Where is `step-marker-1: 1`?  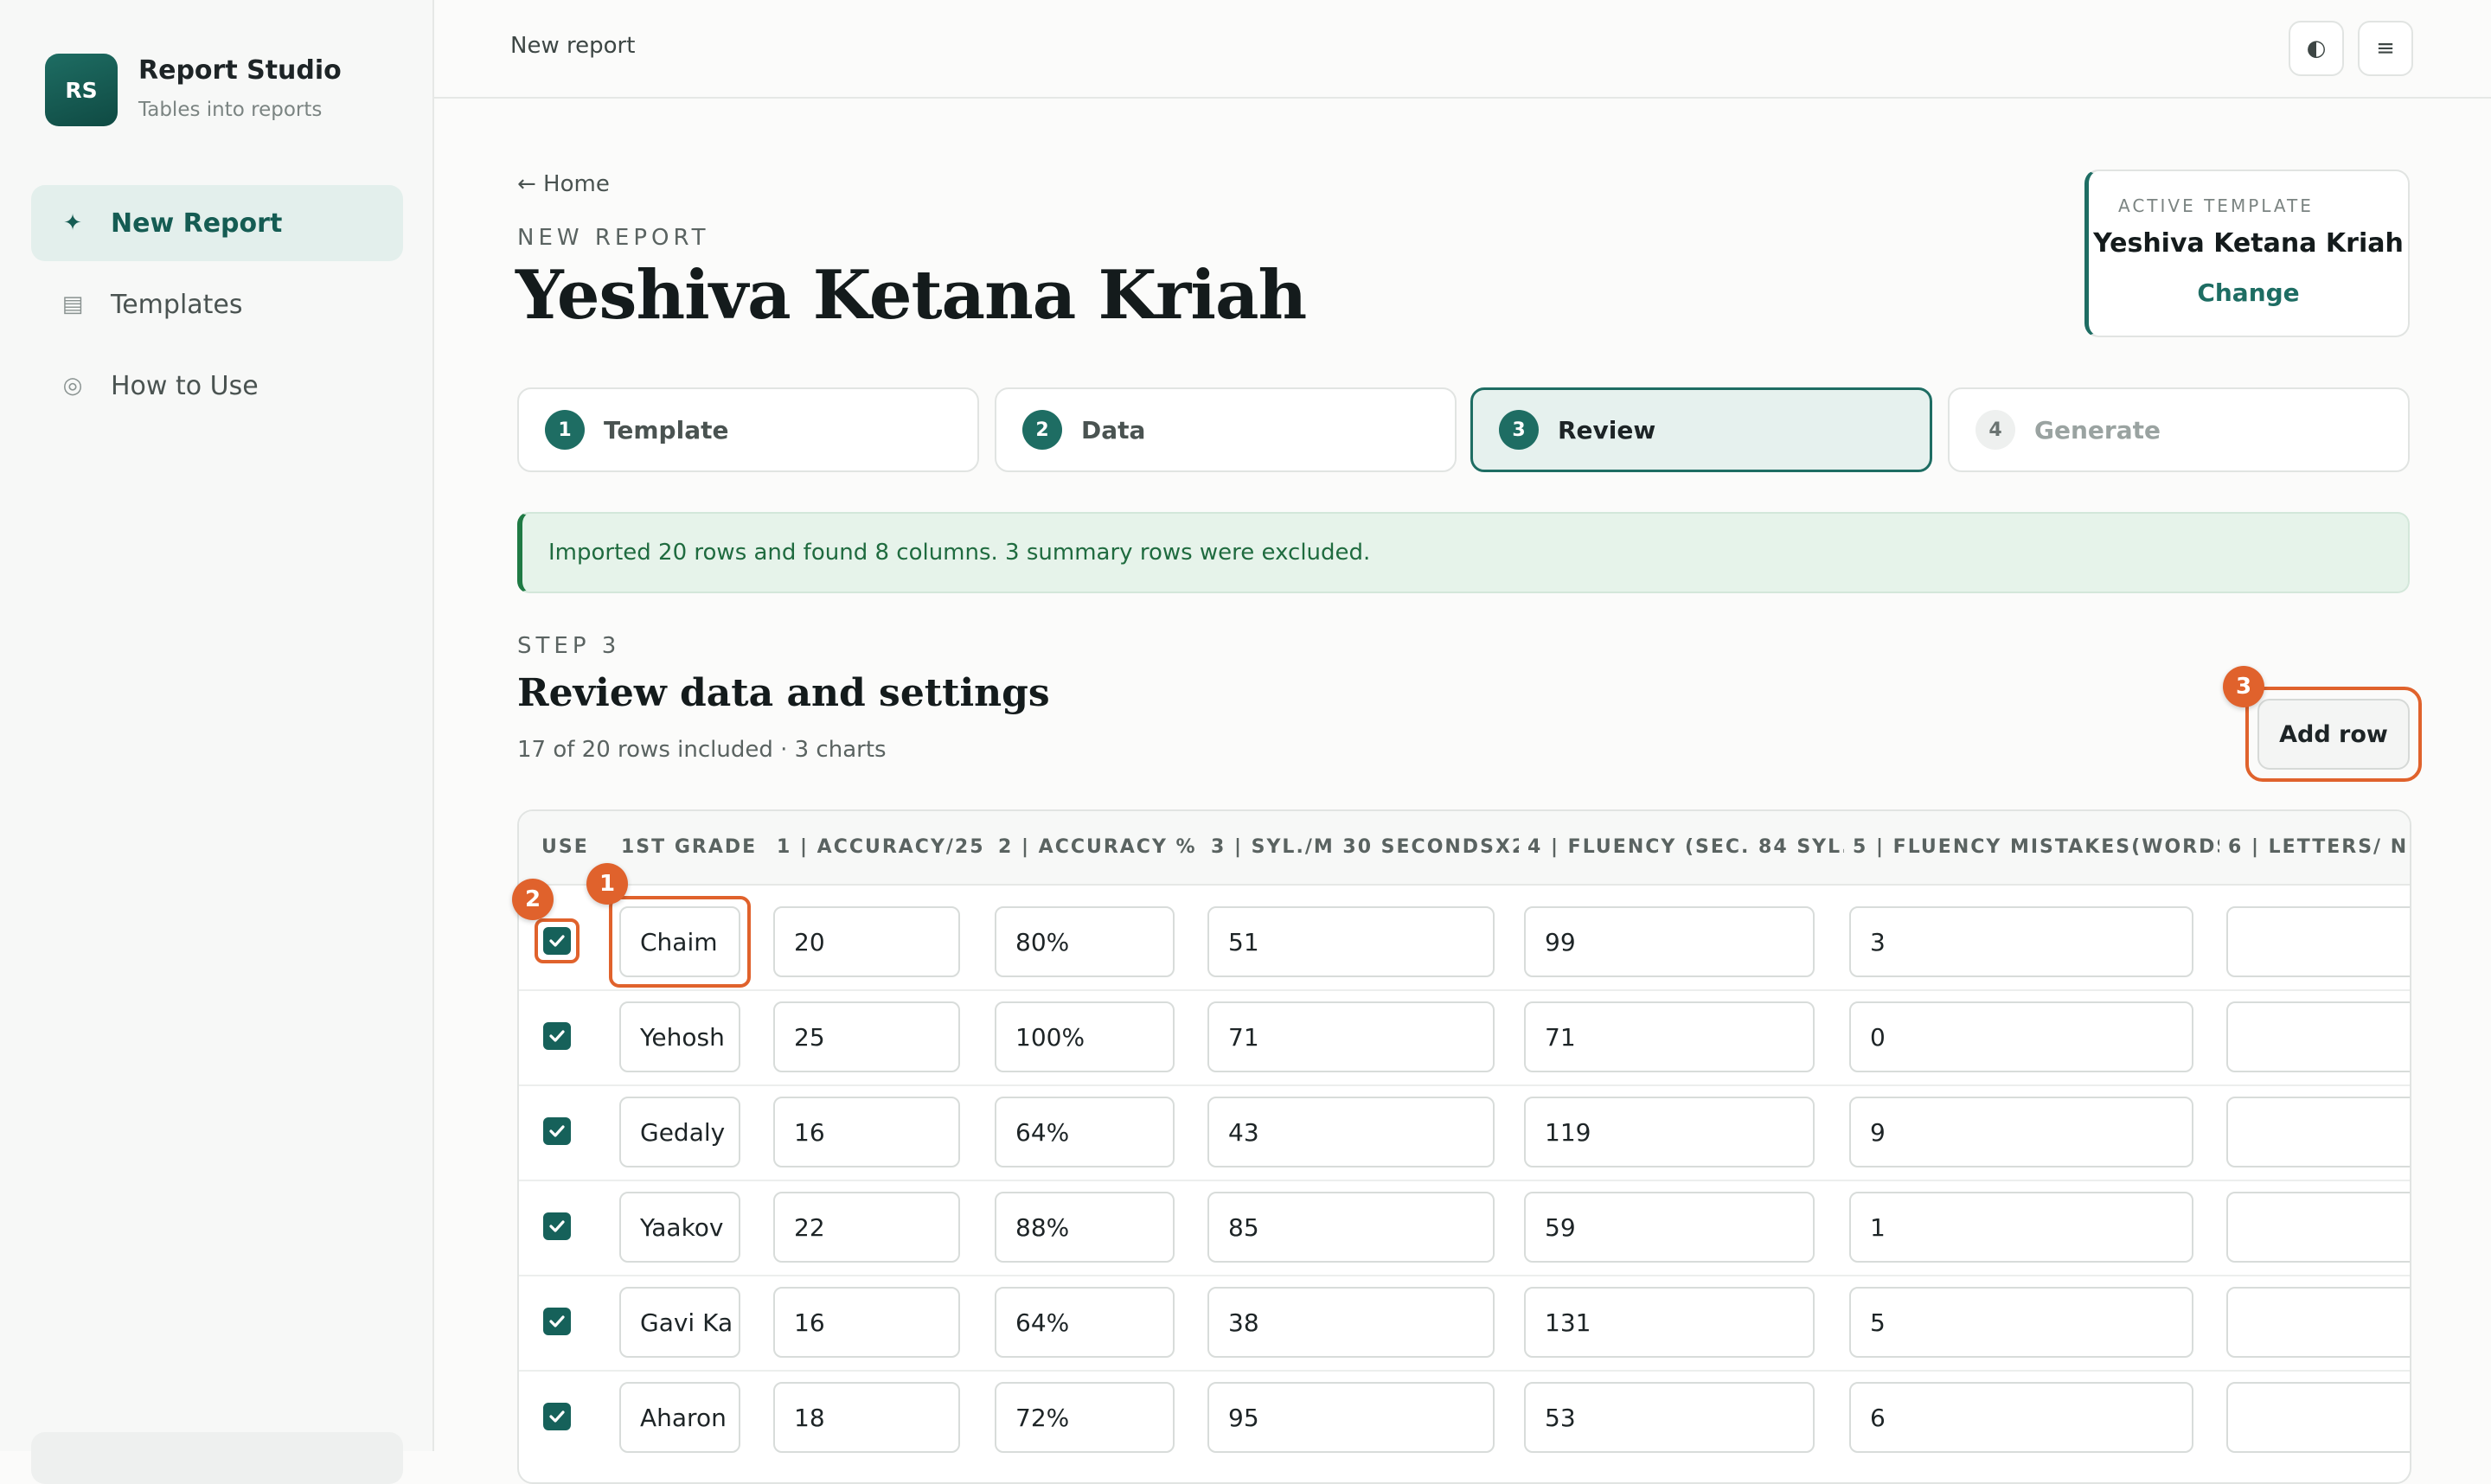
step-marker-1: 1 is located at coordinates (607, 884).